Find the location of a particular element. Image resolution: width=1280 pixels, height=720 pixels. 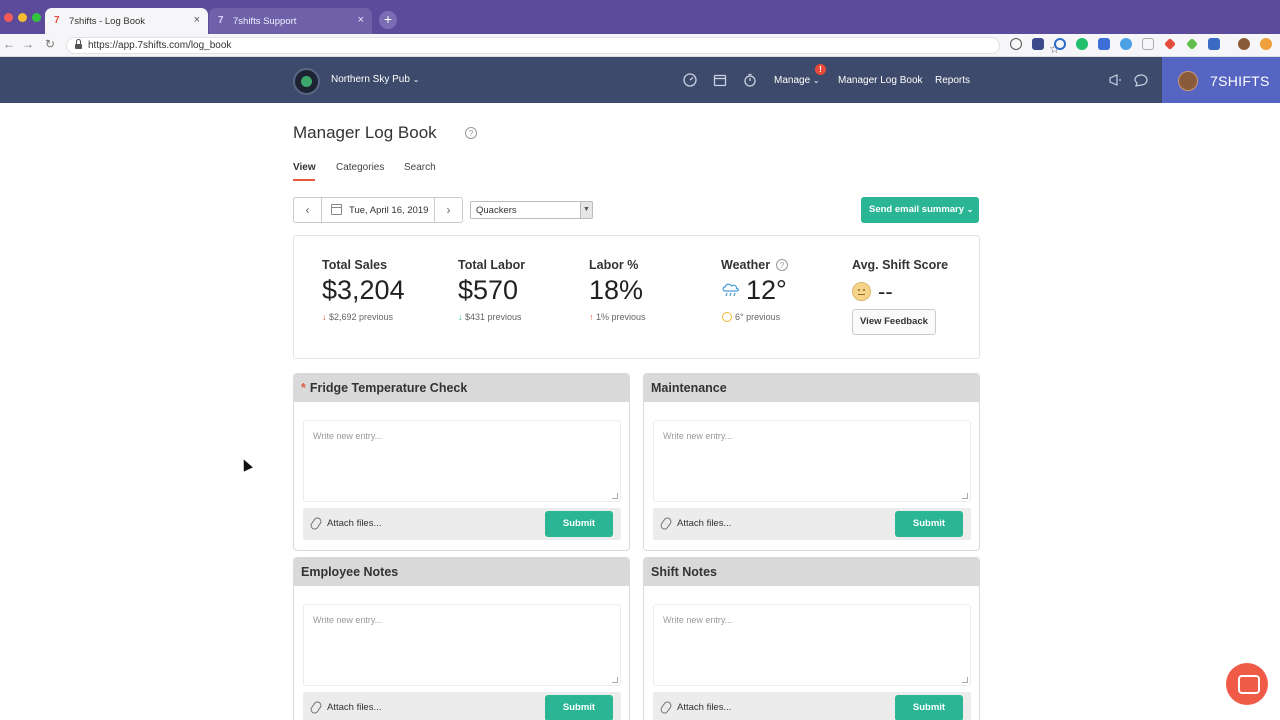

send-email-summary-button: Send email summary ⌄ is located at coordinates (920, 210).